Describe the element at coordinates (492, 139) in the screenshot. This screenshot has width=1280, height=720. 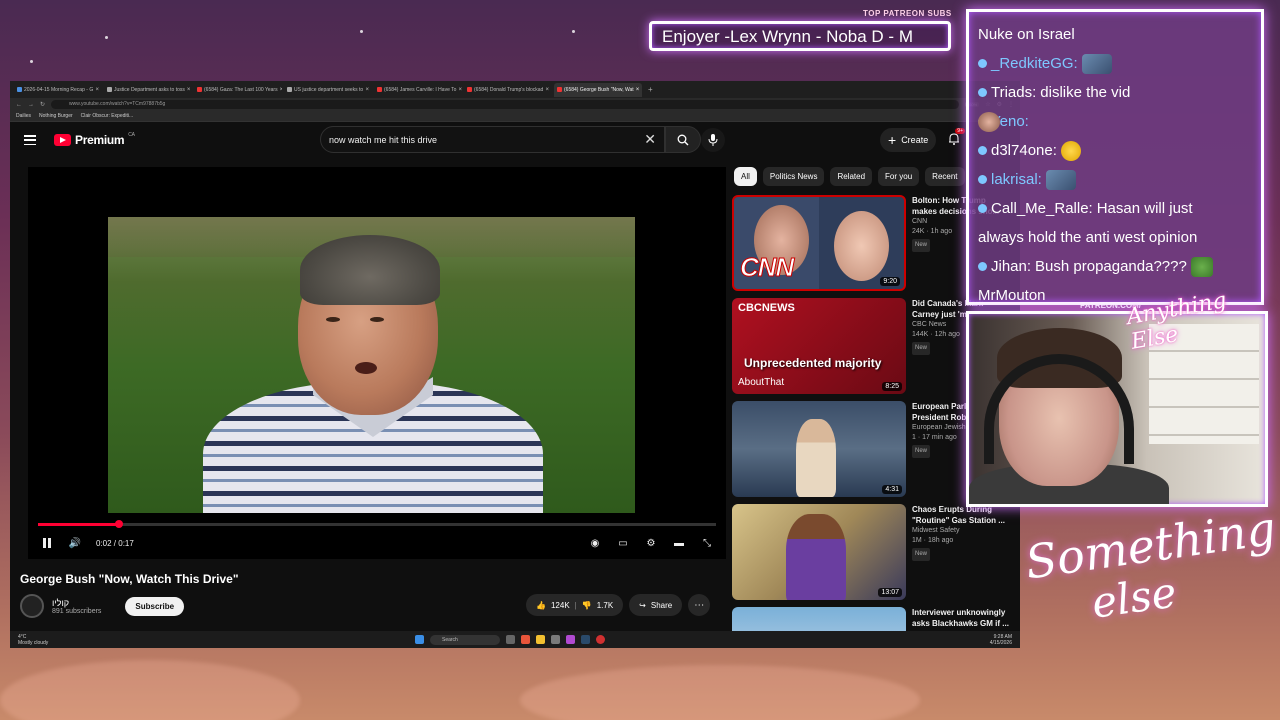
I see `search-input: now watch me hit this drive ✕` at that location.